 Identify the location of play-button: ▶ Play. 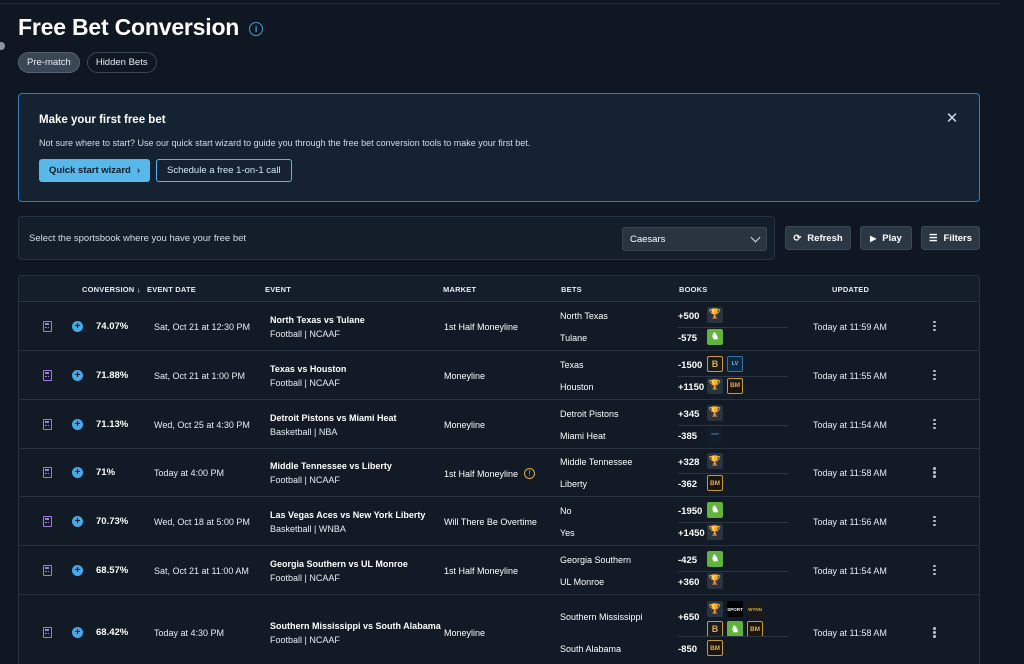
(886, 238).